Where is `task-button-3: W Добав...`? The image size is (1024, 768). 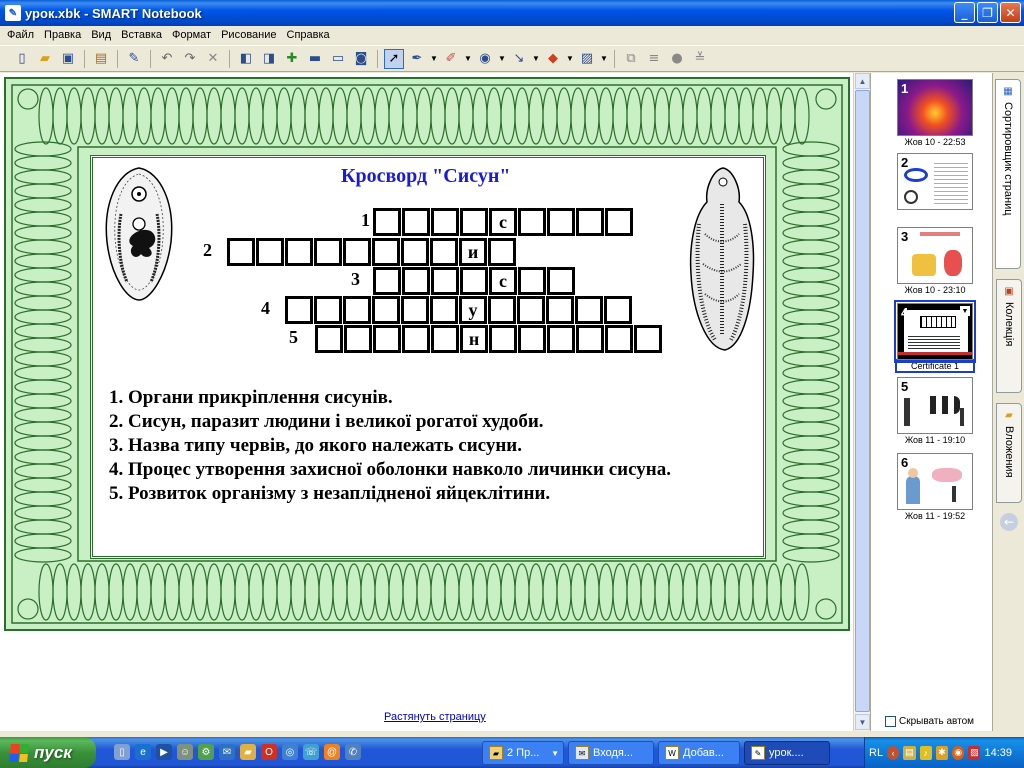
task-button-3: W Добав... is located at coordinates (699, 753).